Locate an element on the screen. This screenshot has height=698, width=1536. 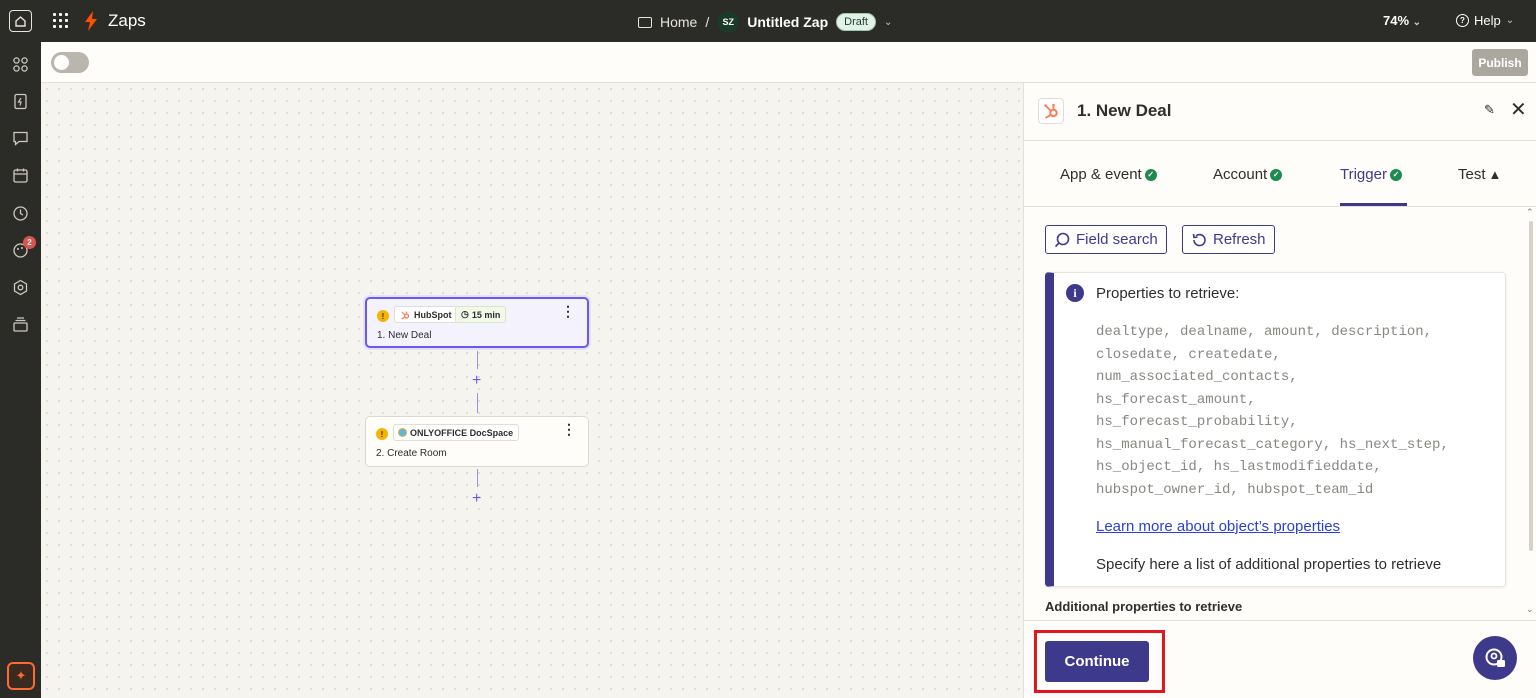
panel-footer: Continue is located at coordinates (1280, 659).